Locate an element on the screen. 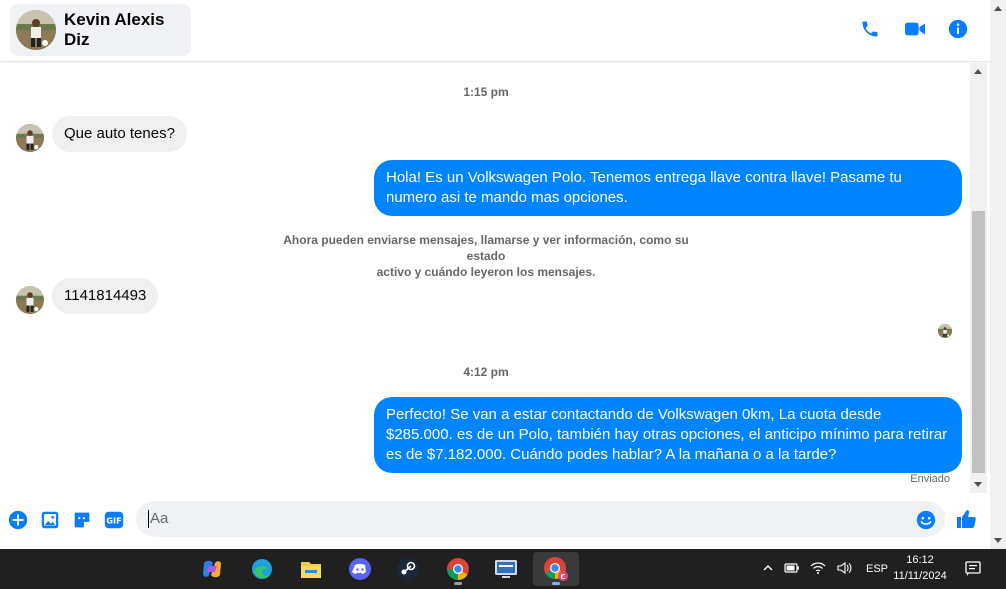  timestamp: 4:12 pm is located at coordinates (486, 372).